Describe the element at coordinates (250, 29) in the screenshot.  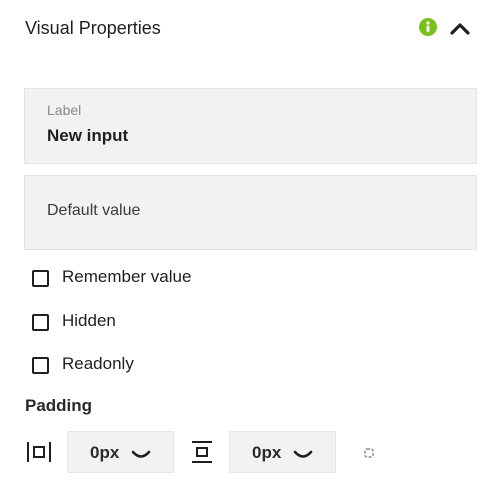
I see `panel-header: Visual Properties` at that location.